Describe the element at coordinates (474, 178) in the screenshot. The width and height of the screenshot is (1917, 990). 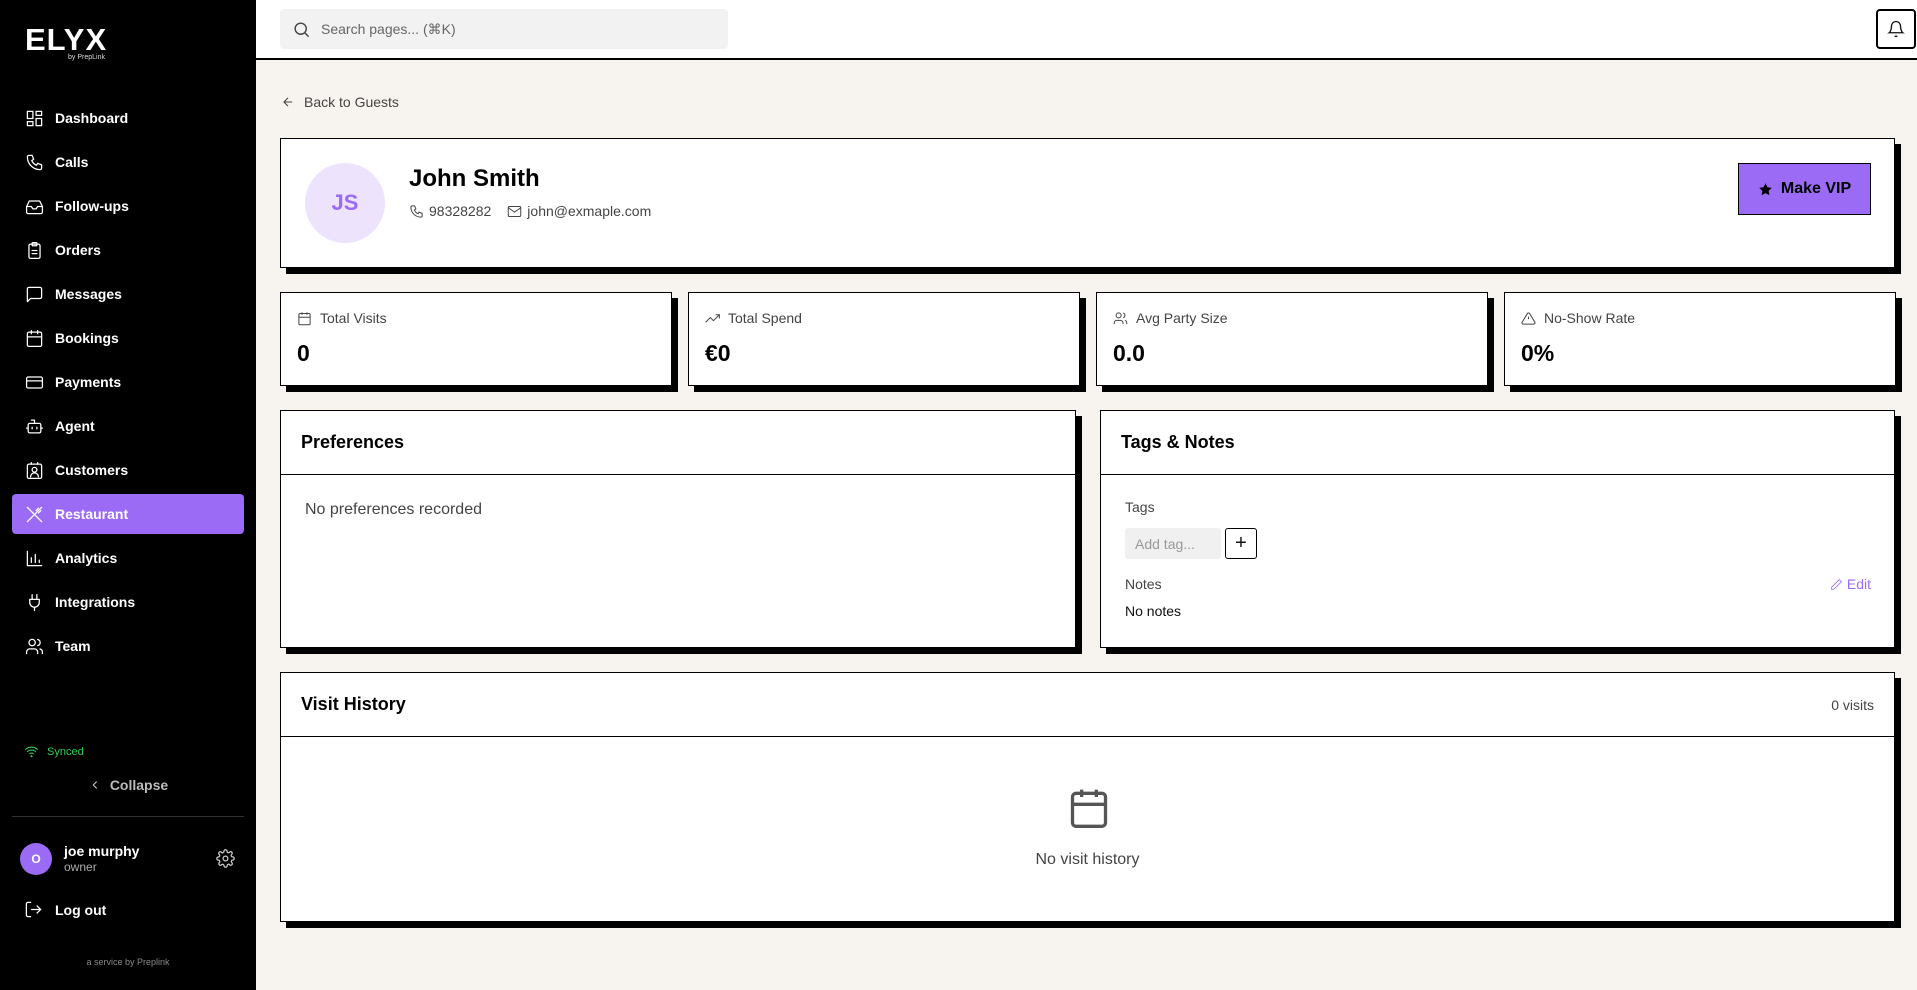
I see `guest-name: John Smith` at that location.